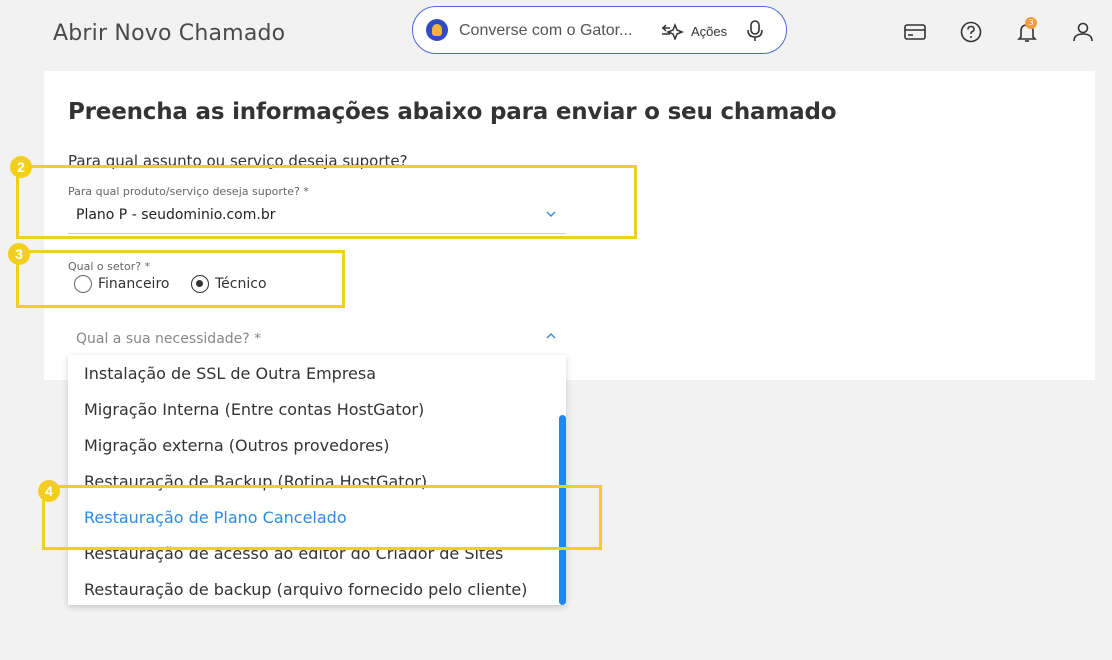 This screenshot has width=1112, height=660. Describe the element at coordinates (755, 31) in the screenshot. I see `microphone-icon` at that location.